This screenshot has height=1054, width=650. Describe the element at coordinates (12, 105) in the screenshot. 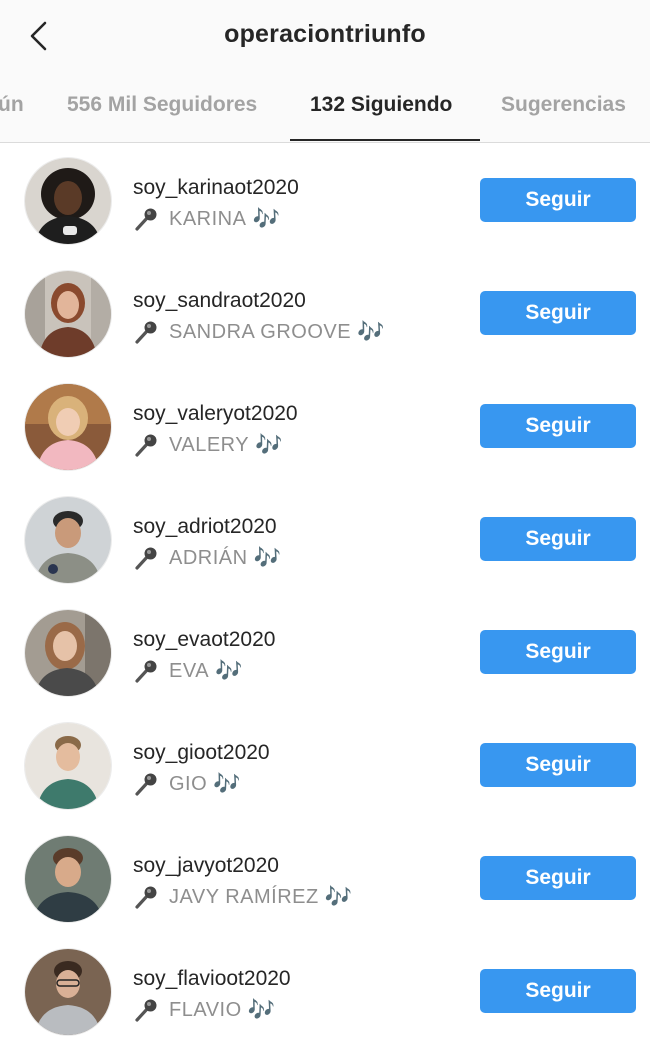

I see `tab-common: ún` at that location.